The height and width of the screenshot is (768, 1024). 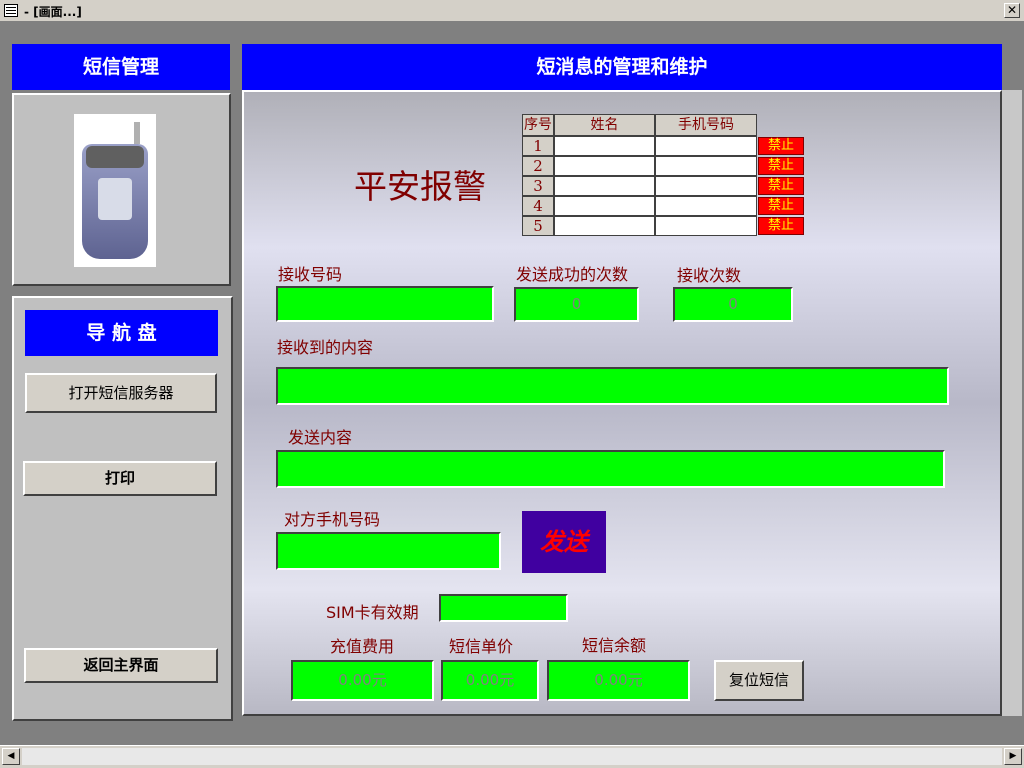 I want to click on send-button: 发送, so click(x=564, y=542).